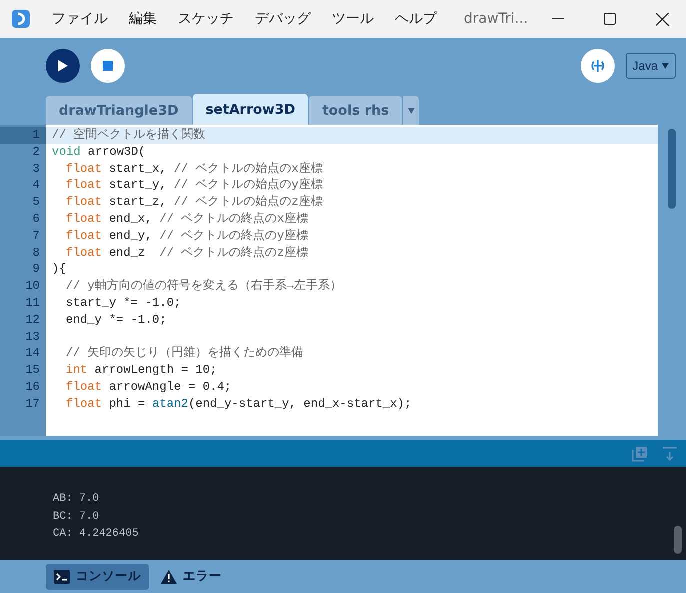 The image size is (686, 593). I want to click on editor-tab: drawTriangle3D, so click(119, 110).